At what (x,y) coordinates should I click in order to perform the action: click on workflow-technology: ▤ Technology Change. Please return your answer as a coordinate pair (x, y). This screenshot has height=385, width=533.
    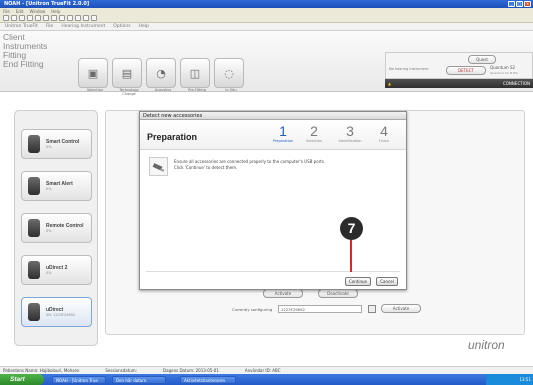
    Looking at the image, I should click on (129, 77).